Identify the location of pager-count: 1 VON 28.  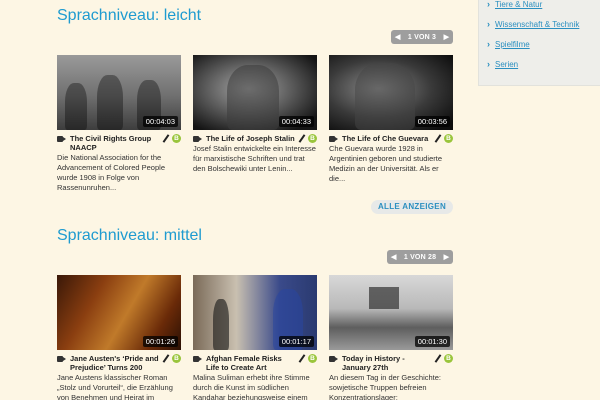
(420, 257).